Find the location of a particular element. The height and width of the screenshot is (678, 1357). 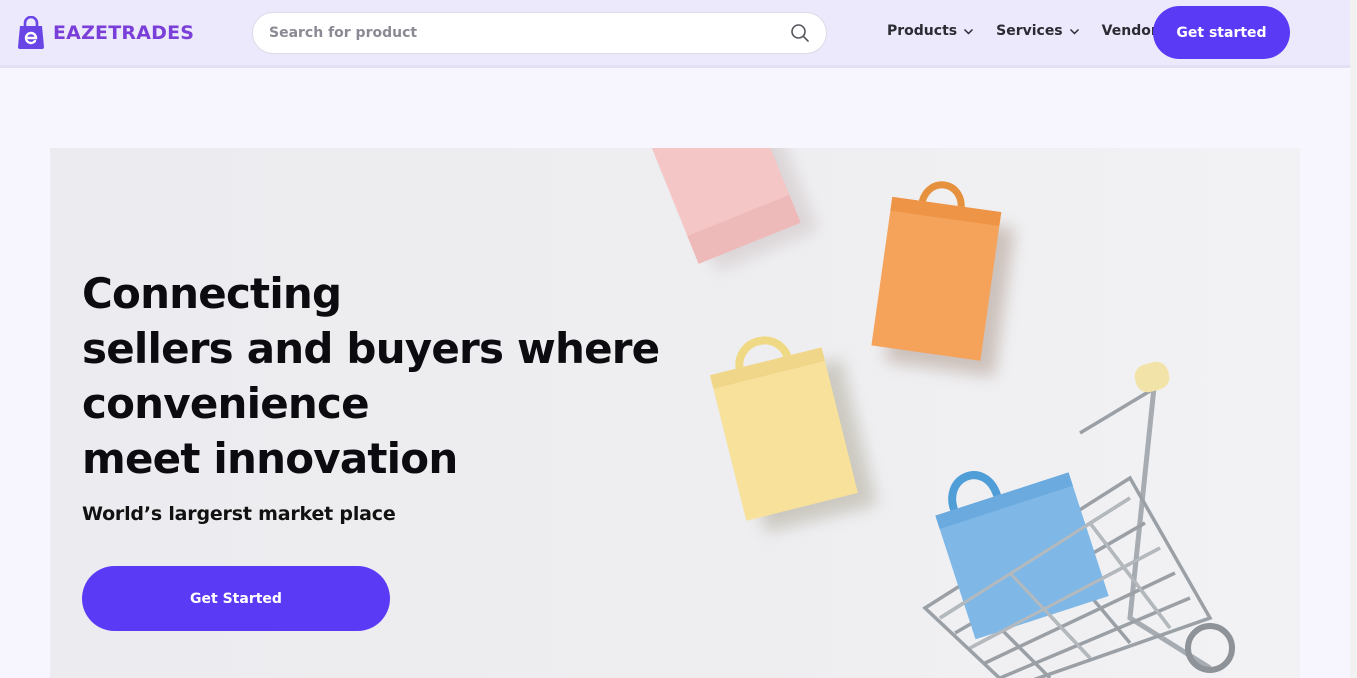

hero-title-line: sellers and buyers where is located at coordinates (371, 348).